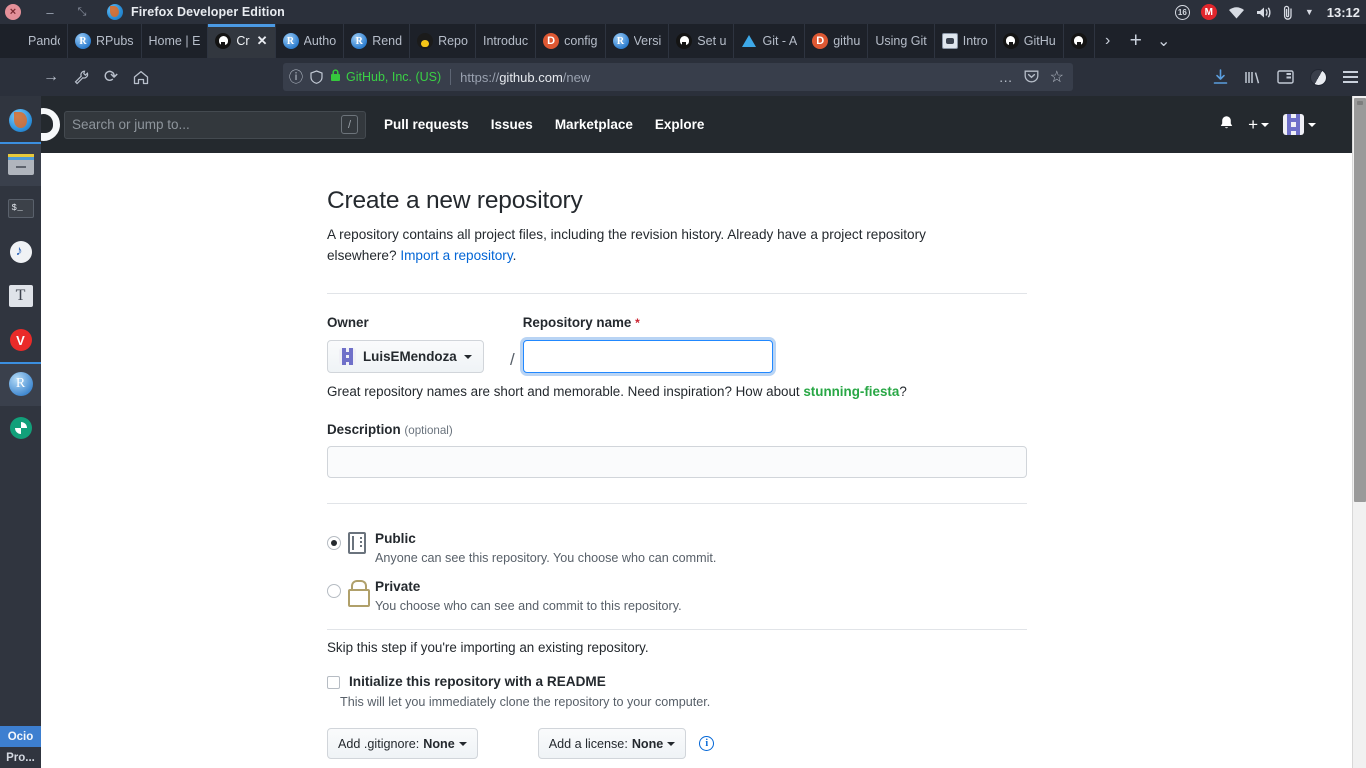  I want to click on browser-tab: Set u, so click(702, 41).